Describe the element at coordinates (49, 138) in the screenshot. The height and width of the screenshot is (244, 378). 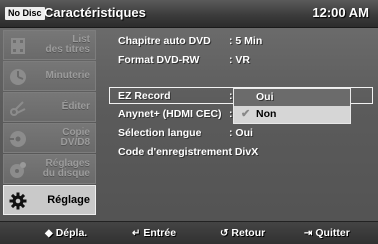
I see `sidebar-item-copy: Copie DV/D8` at that location.